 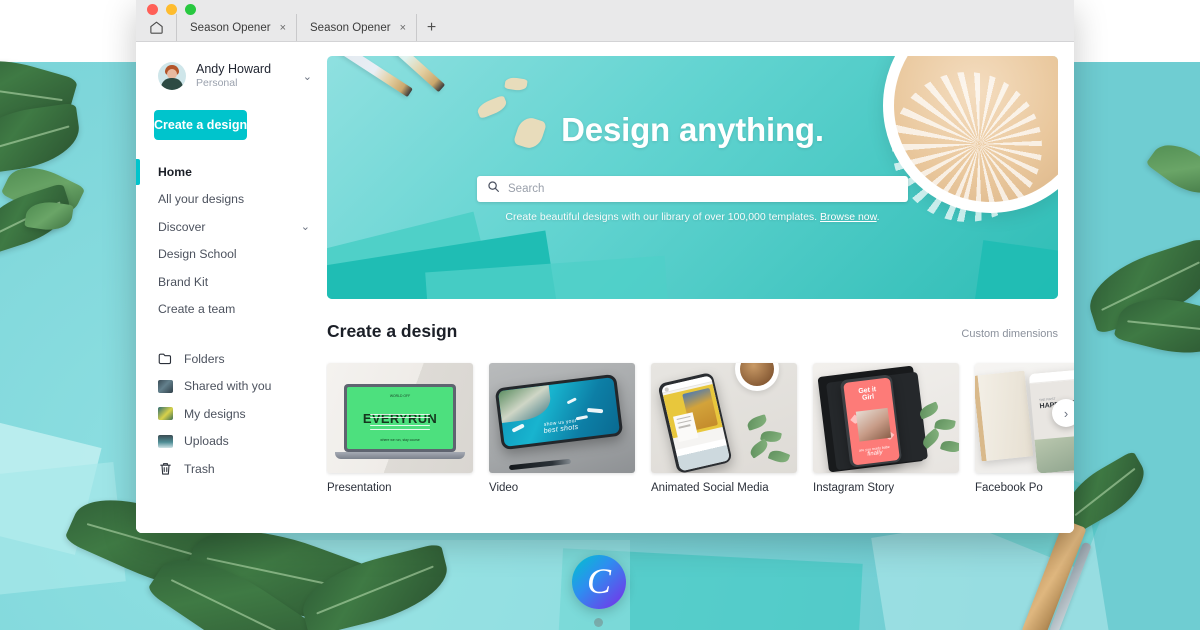 What do you see at coordinates (231, 359) in the screenshot?
I see `sidebar-item-folders: Folders` at bounding box center [231, 359].